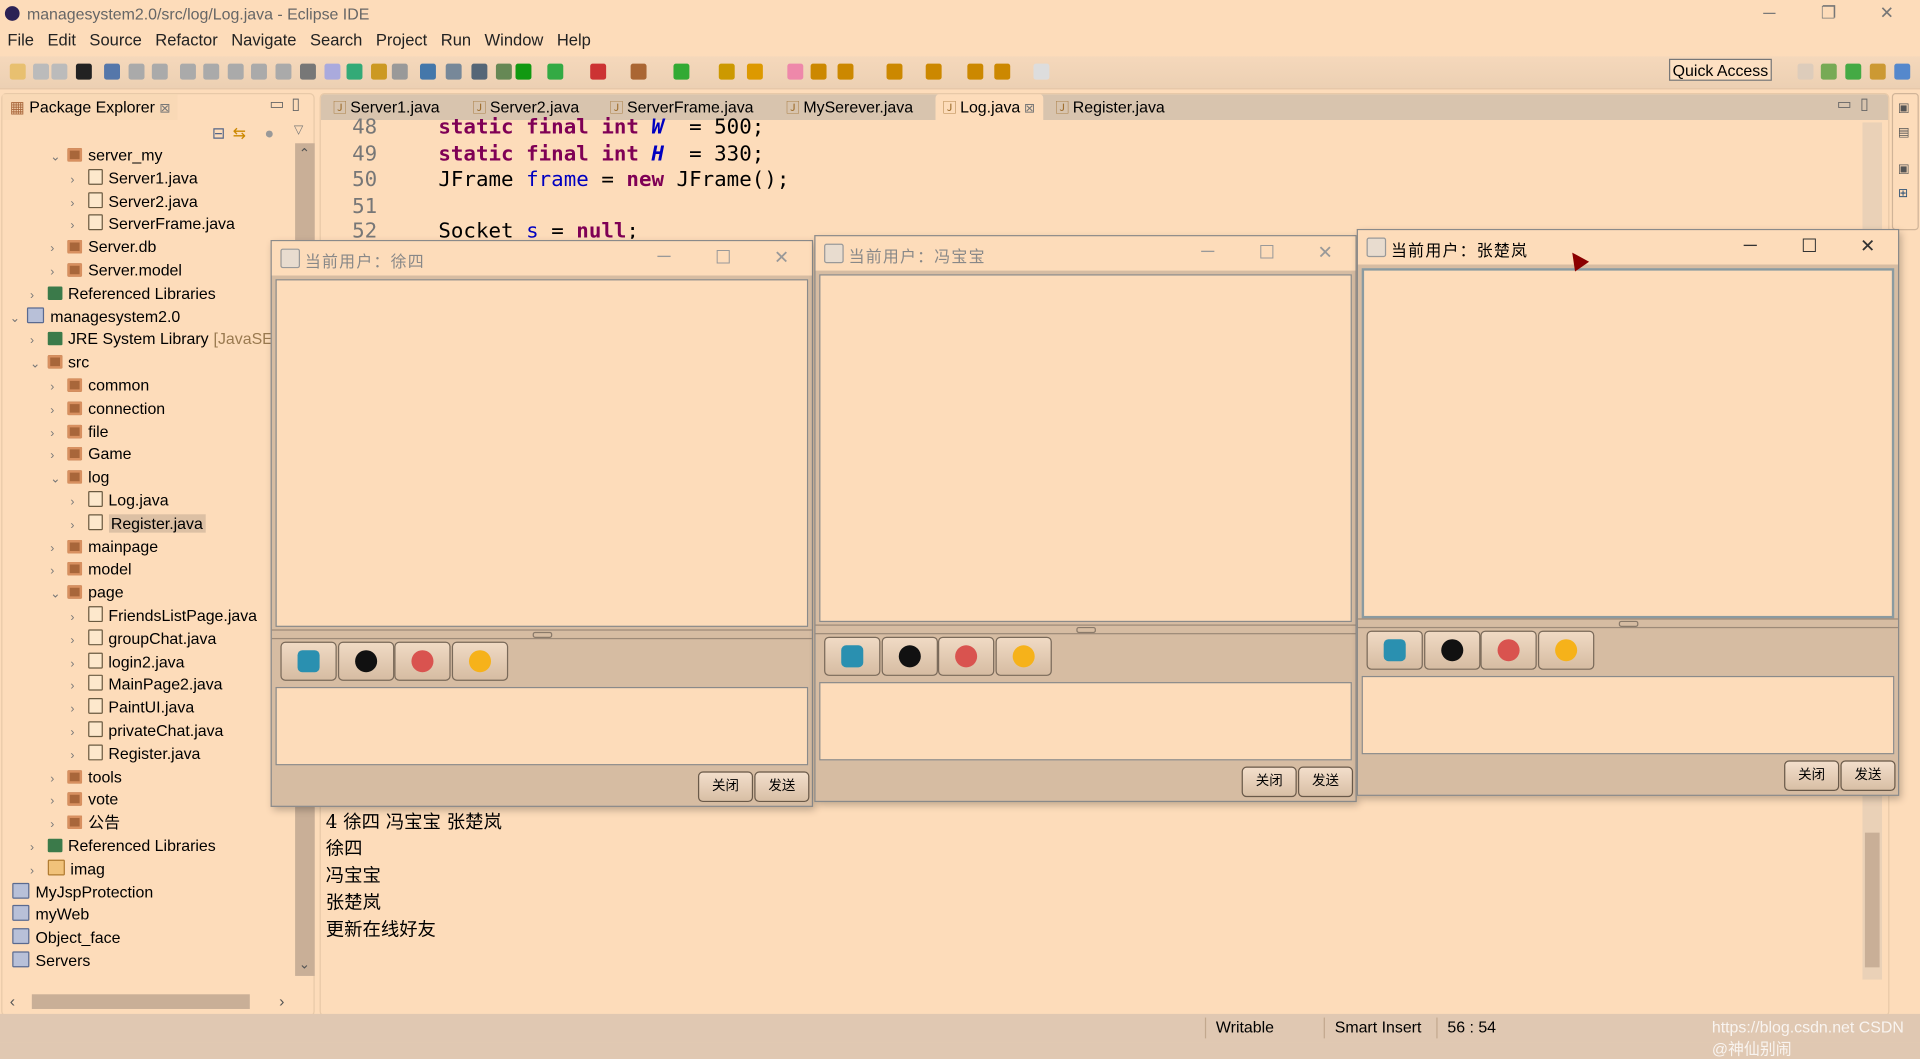 The width and height of the screenshot is (1920, 1059). What do you see at coordinates (1872, 900) in the screenshot?
I see `editor-scroll-thumb` at bounding box center [1872, 900].